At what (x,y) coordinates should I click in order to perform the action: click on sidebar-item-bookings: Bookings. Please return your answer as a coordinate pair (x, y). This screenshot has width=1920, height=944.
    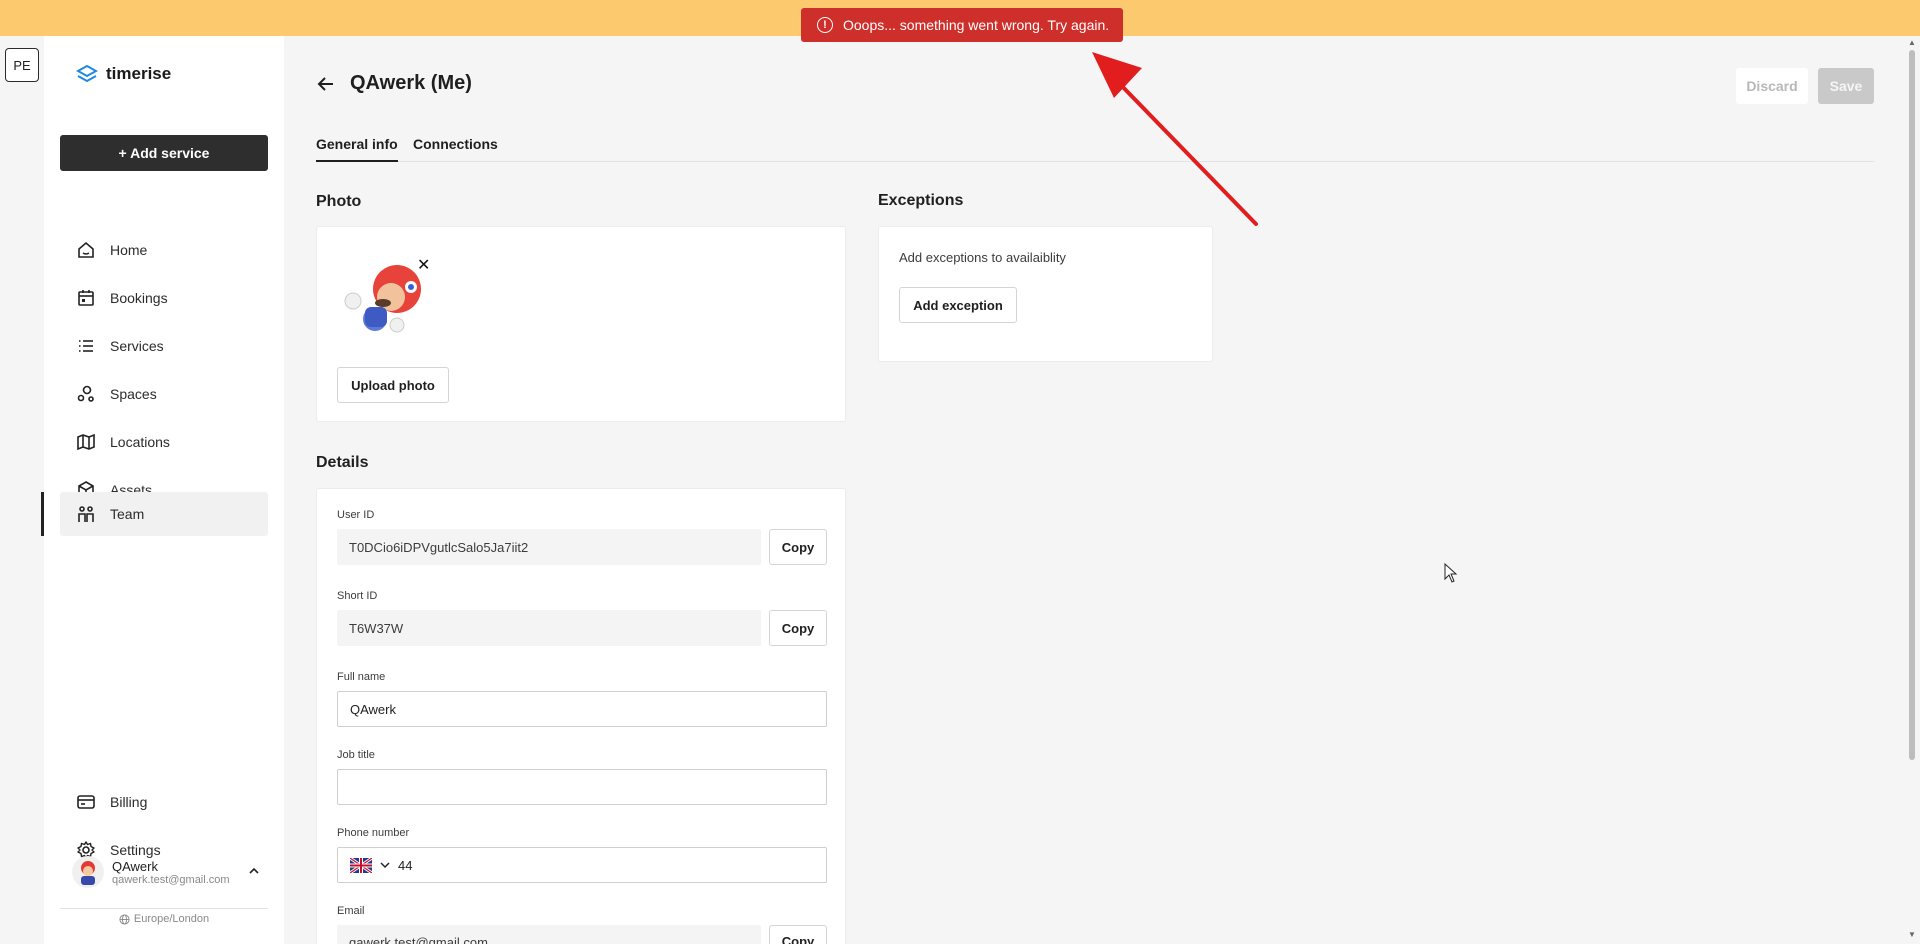
    Looking at the image, I should click on (164, 298).